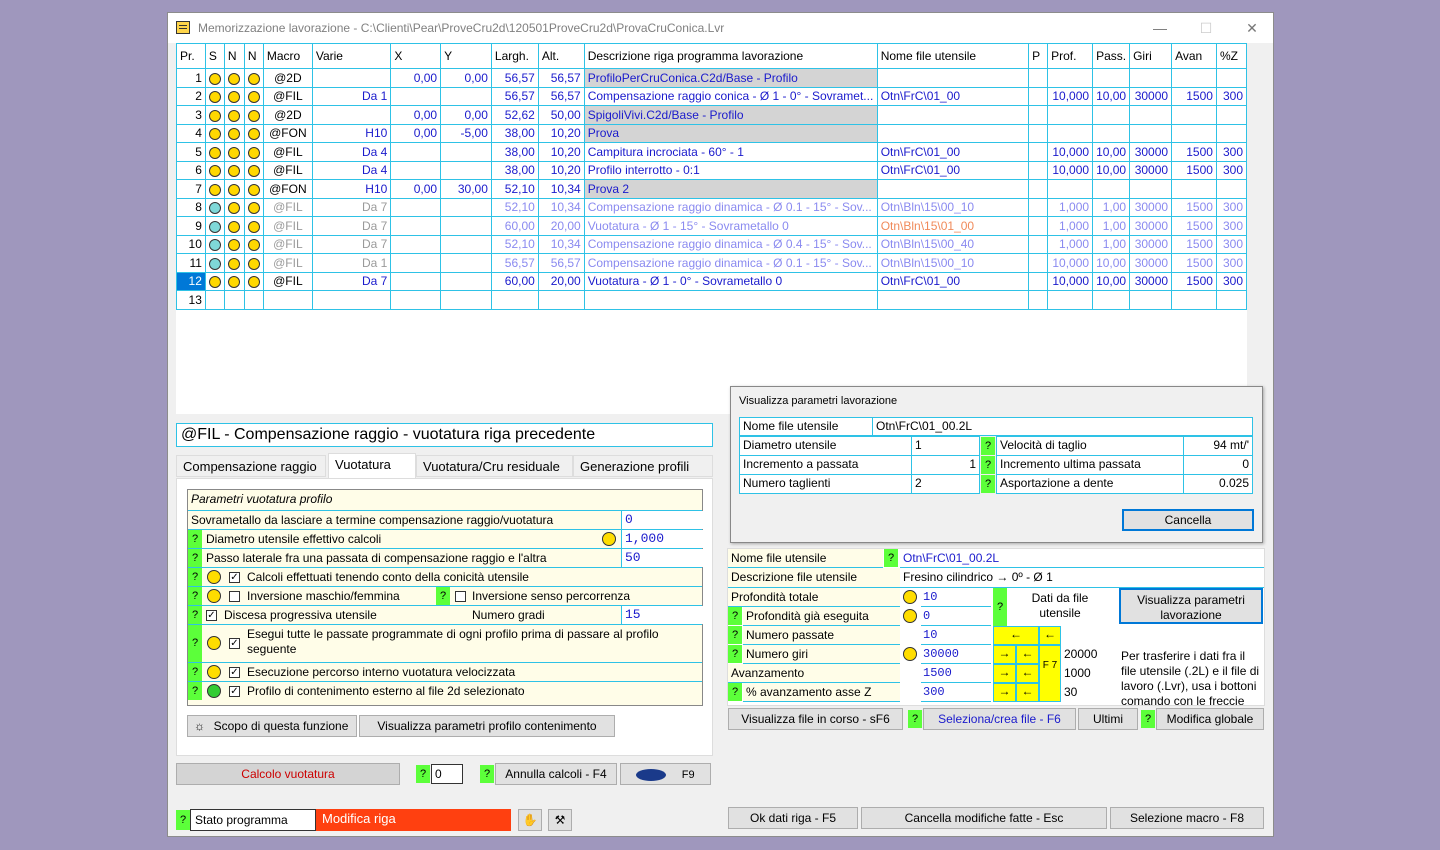 The image size is (1440, 850). What do you see at coordinates (1004, 673) in the screenshot?
I see `arrow-right-avanz: →` at bounding box center [1004, 673].